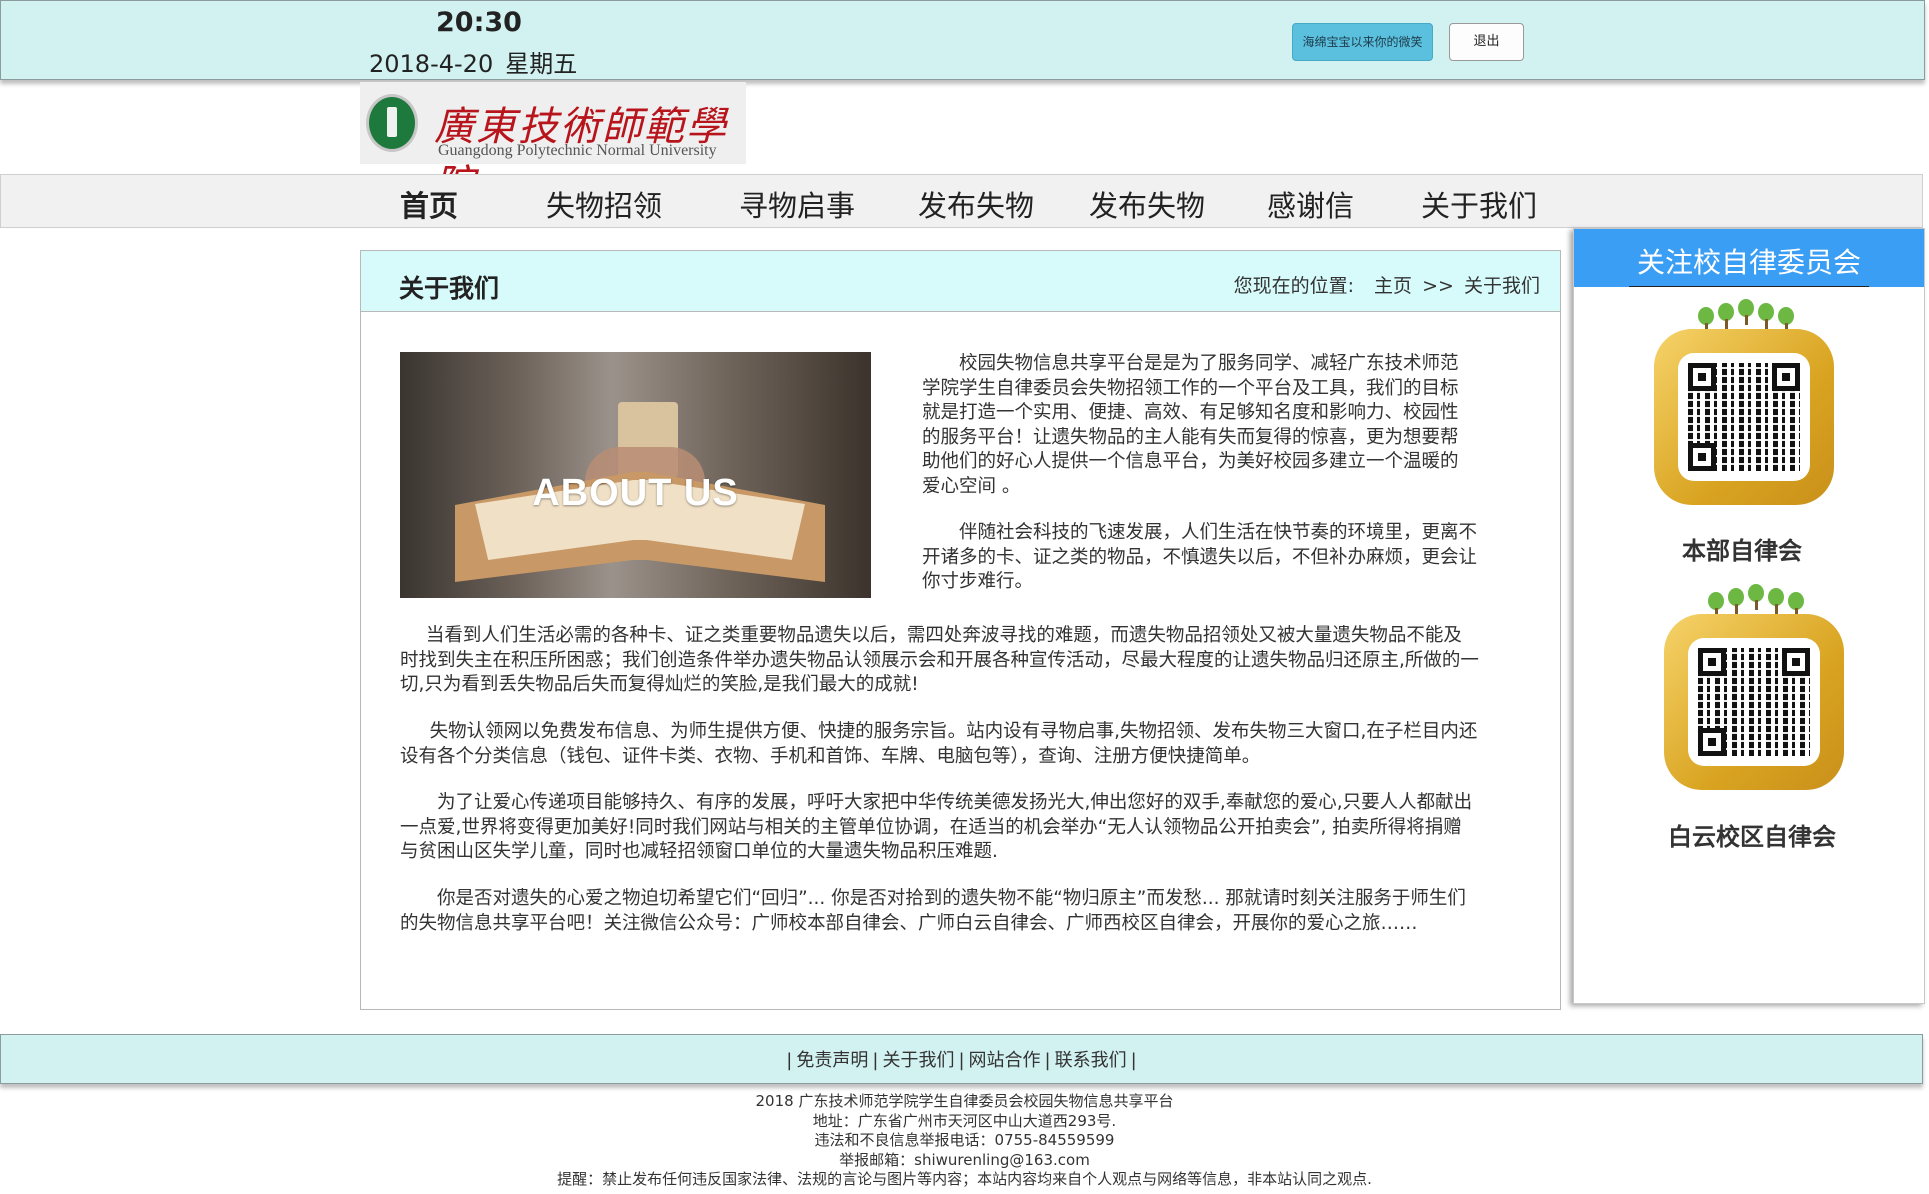  Describe the element at coordinates (976, 204) in the screenshot. I see `nav-item-publish-lost: 发布失物` at that location.